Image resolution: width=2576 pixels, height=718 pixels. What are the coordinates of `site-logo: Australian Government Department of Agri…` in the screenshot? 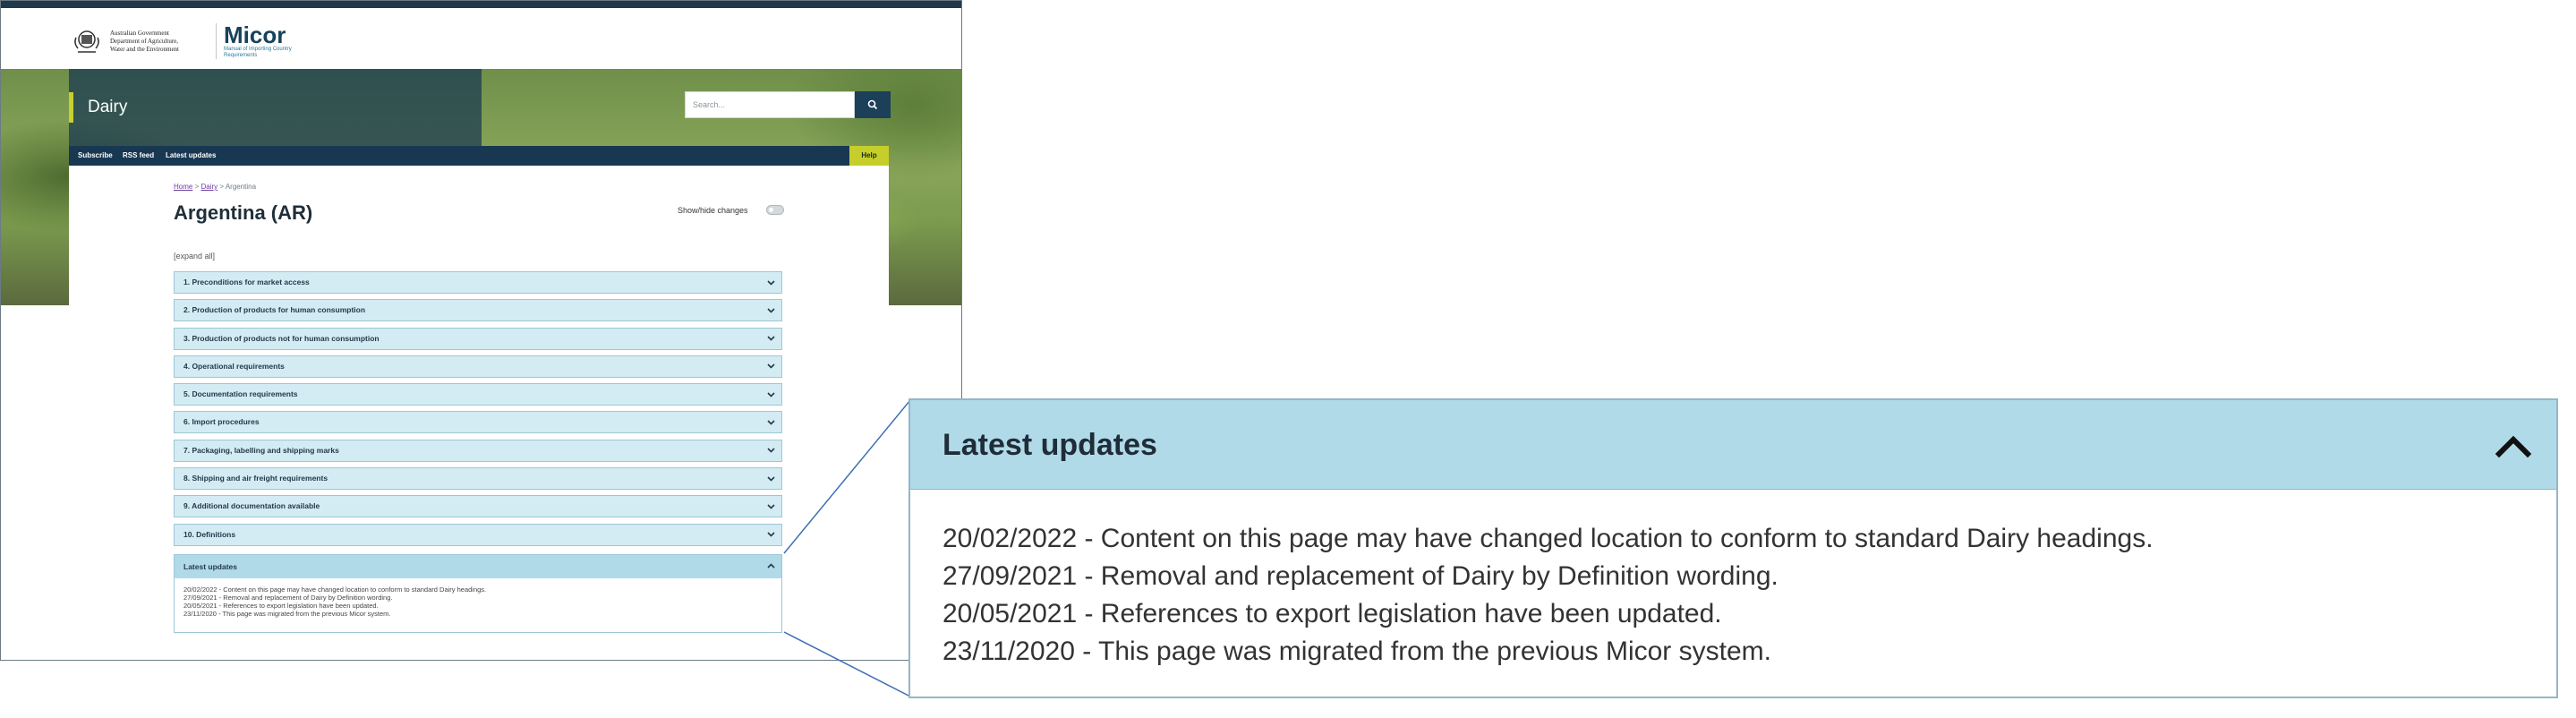 It's located at (181, 41).